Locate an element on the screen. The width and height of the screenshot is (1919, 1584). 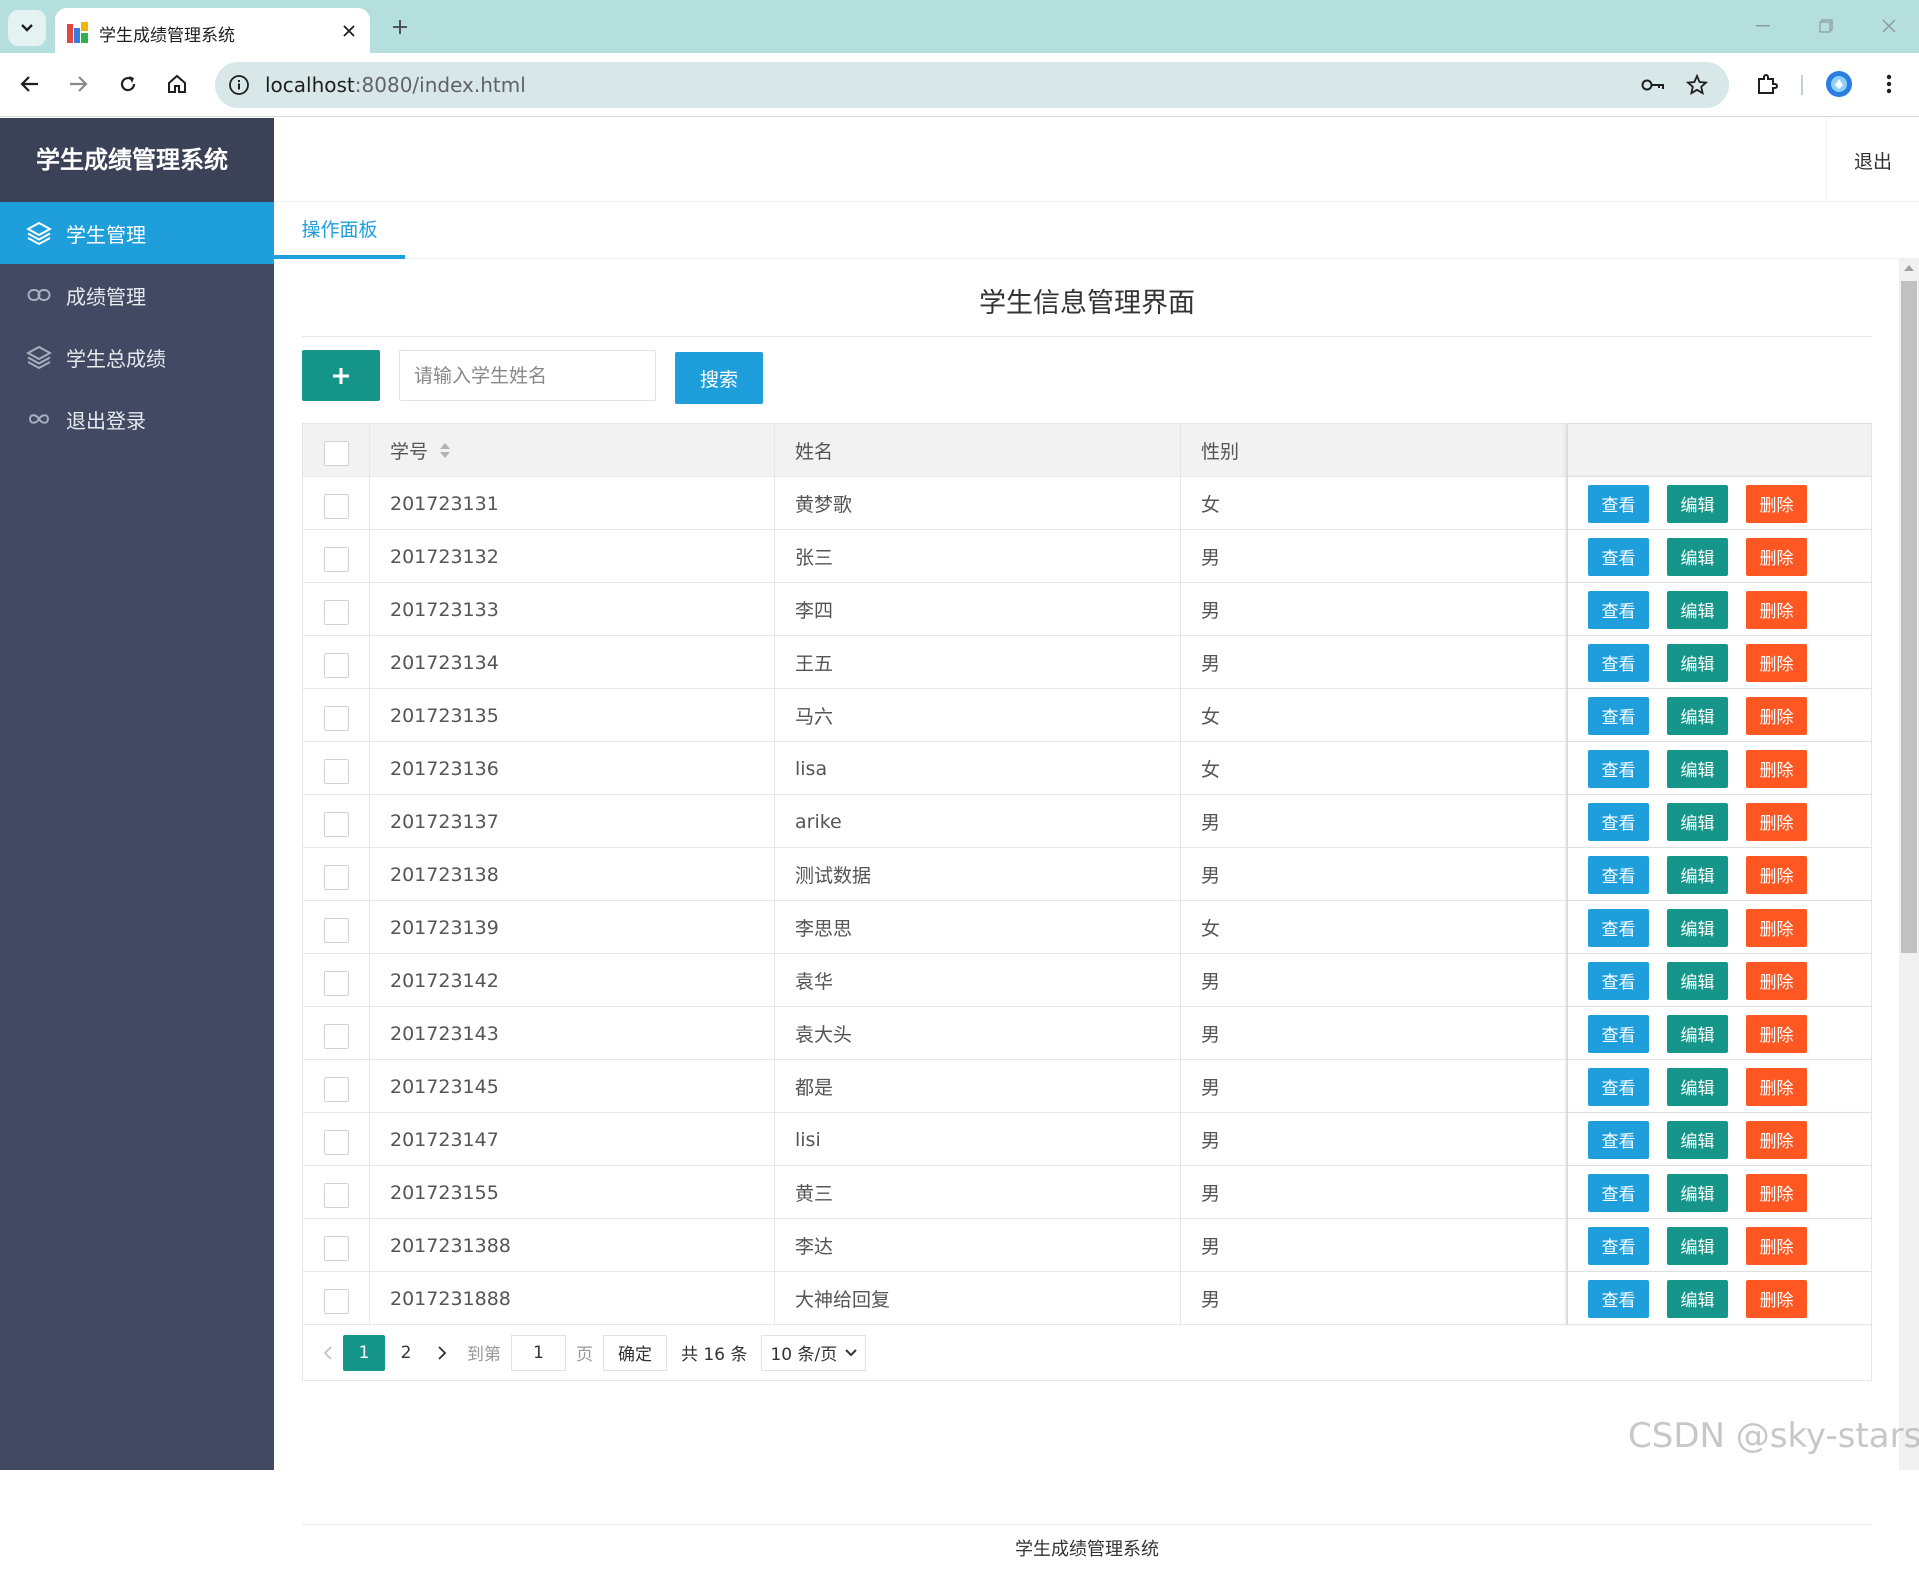
vertical-scrollbar is located at coordinates (1909, 864).